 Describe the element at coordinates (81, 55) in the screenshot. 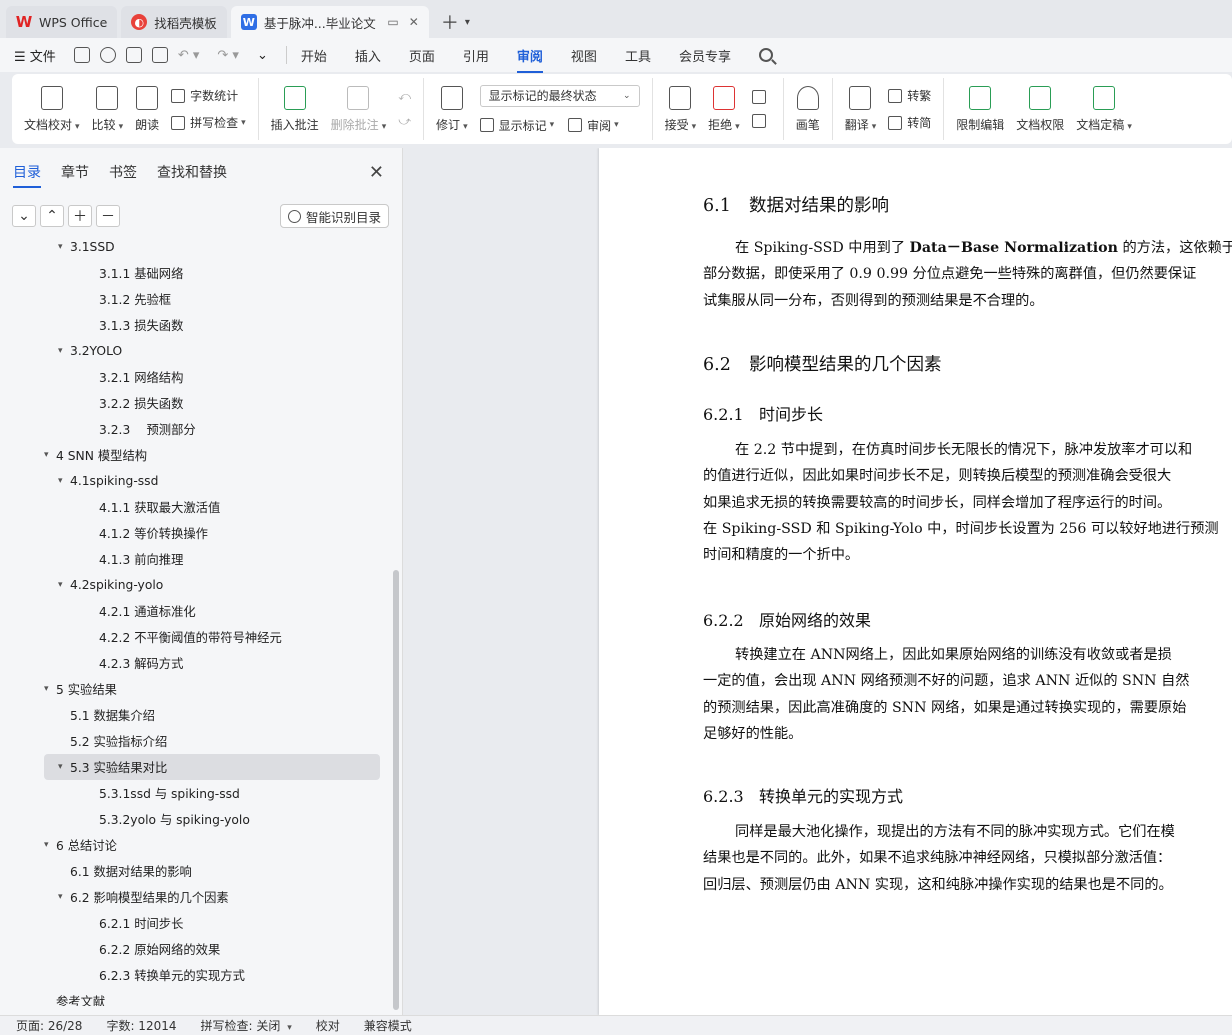

I see `save-icon` at that location.